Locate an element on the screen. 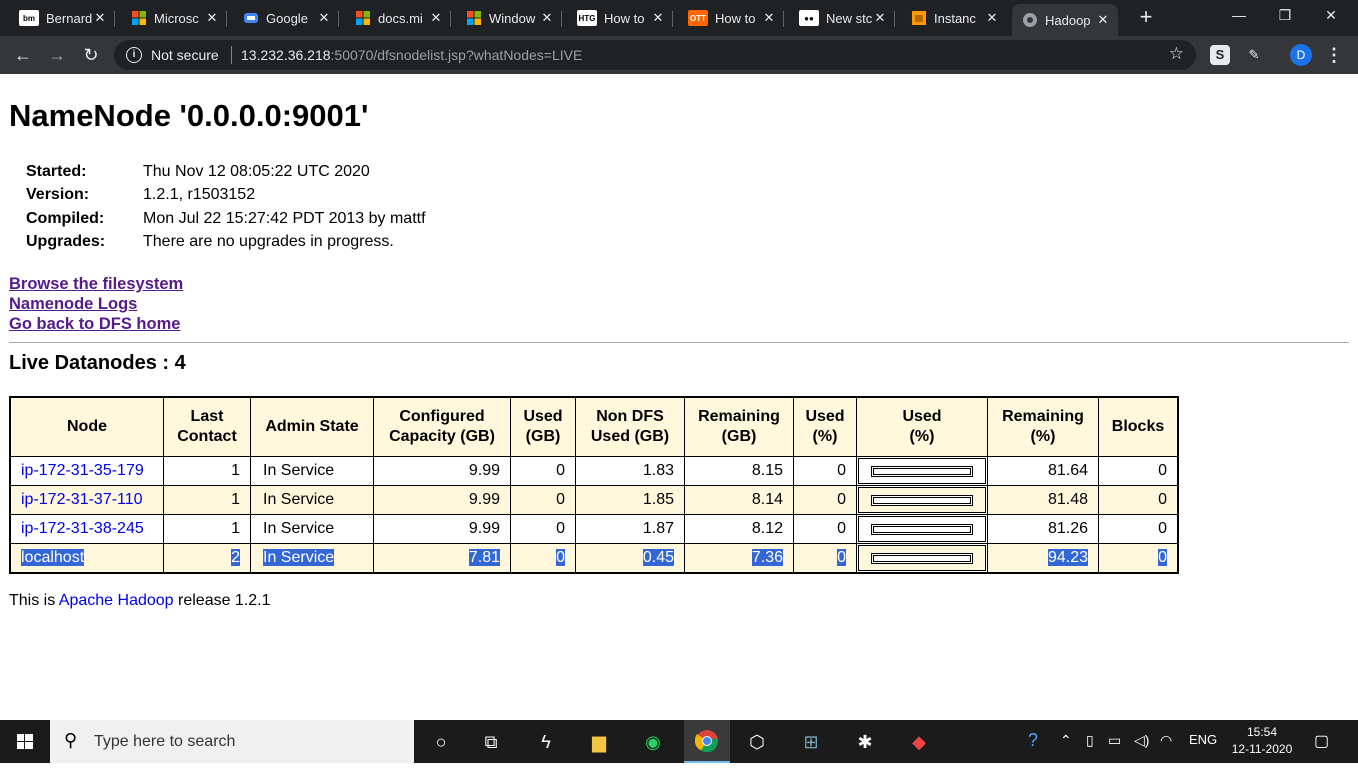 This screenshot has width=1358, height=768. node-link: ip-172-31-35-179 is located at coordinates (82, 470).